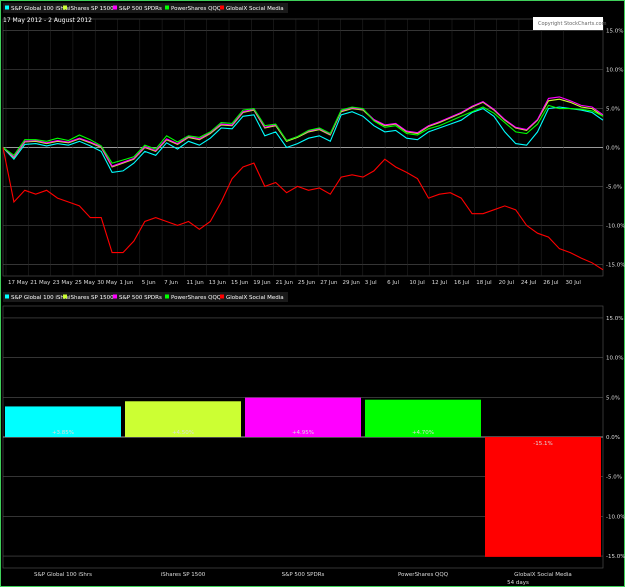 The width and height of the screenshot is (625, 587). What do you see at coordinates (614, 71) in the screenshot?
I see `line-y-tick: 10.0%` at bounding box center [614, 71].